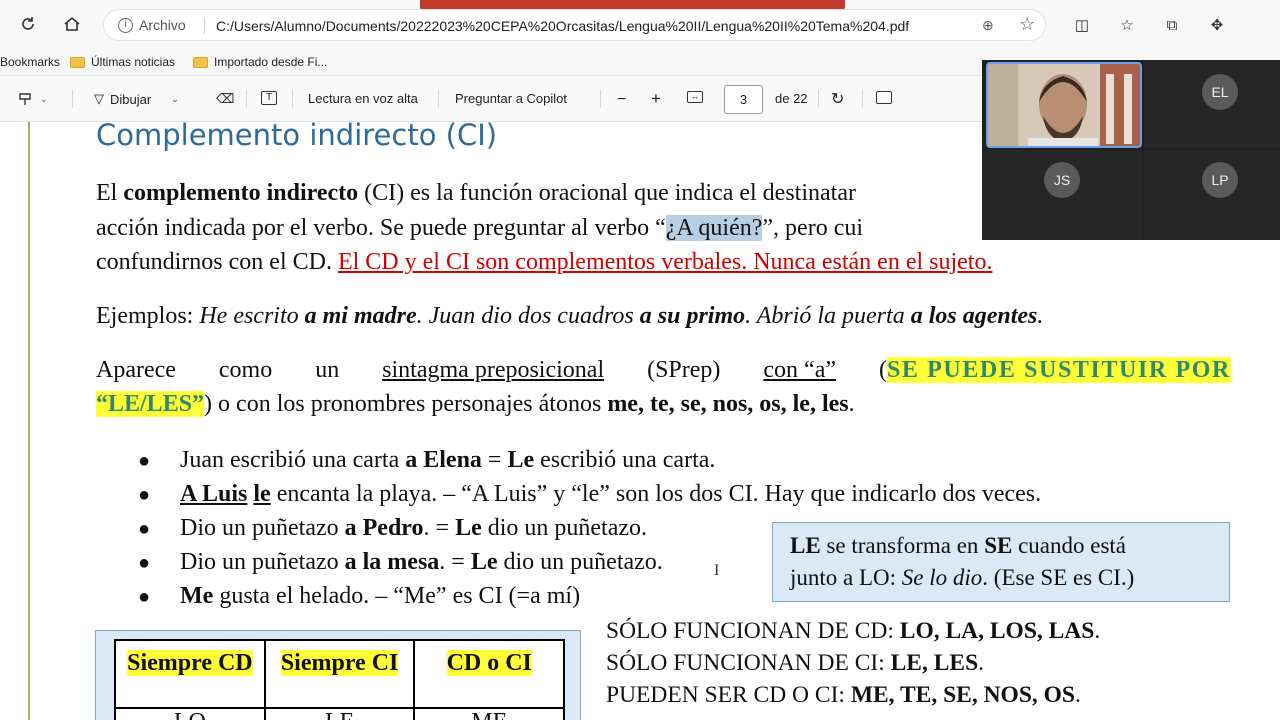 The height and width of the screenshot is (720, 1280). I want to click on table-header-cell: Siempre CD, so click(190, 674).